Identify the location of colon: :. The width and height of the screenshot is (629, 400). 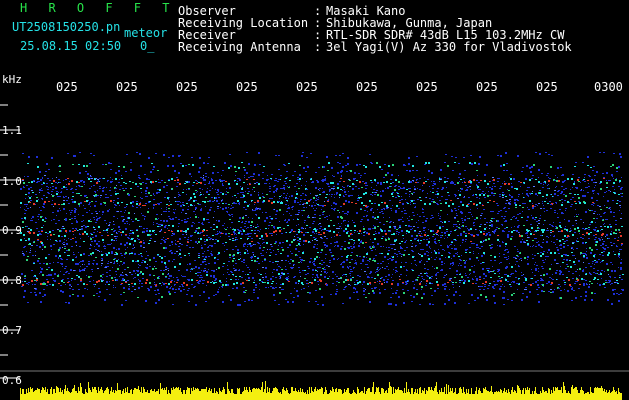
(318, 47).